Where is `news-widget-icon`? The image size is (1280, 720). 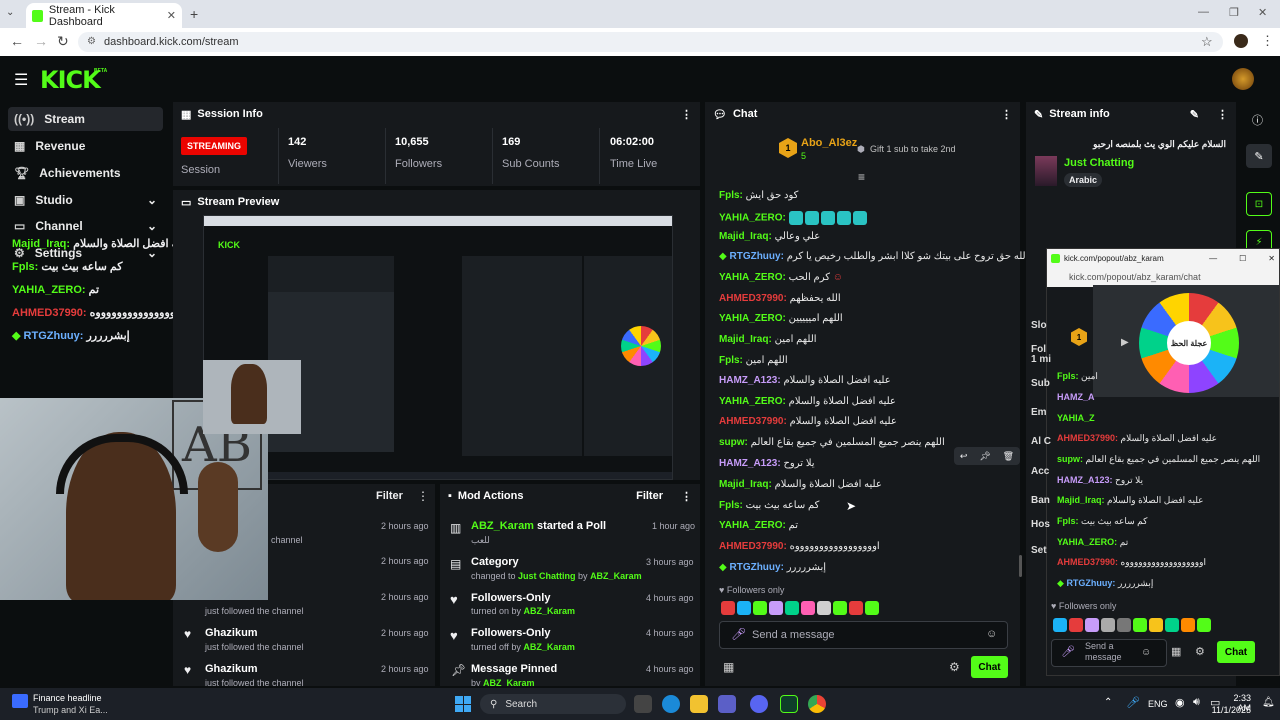
news-widget-icon is located at coordinates (20, 701).